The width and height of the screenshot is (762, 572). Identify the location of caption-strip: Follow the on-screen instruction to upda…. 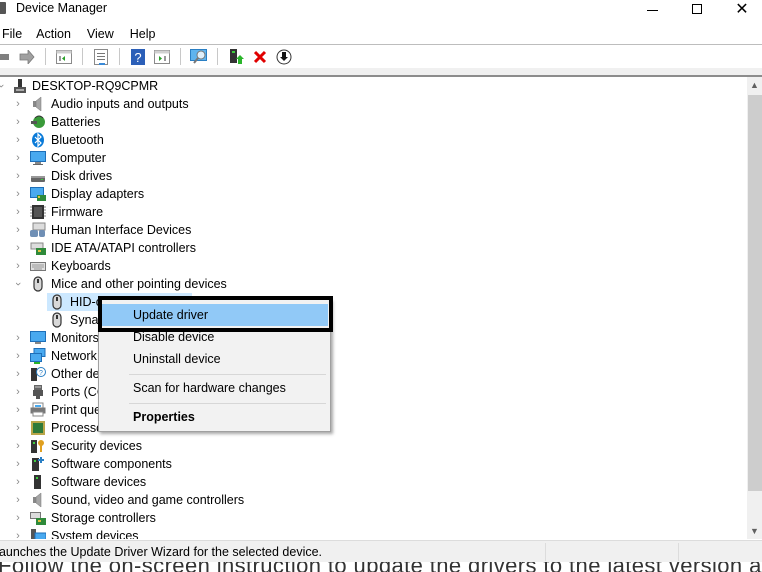
(381, 567).